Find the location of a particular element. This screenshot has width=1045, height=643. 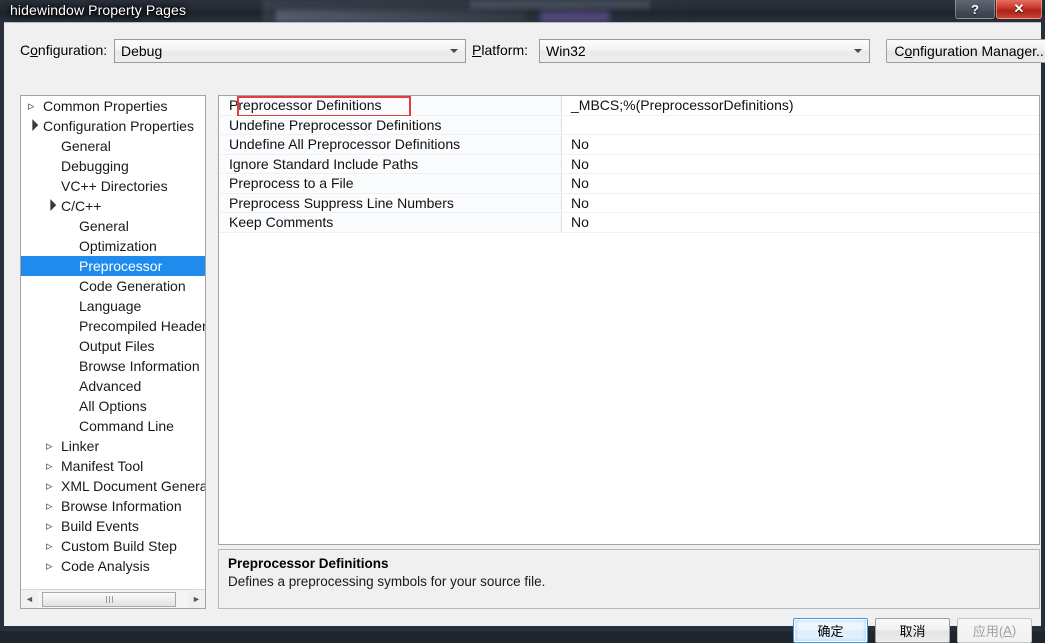

tree-item-debugging: Debugging is located at coordinates (113, 166).